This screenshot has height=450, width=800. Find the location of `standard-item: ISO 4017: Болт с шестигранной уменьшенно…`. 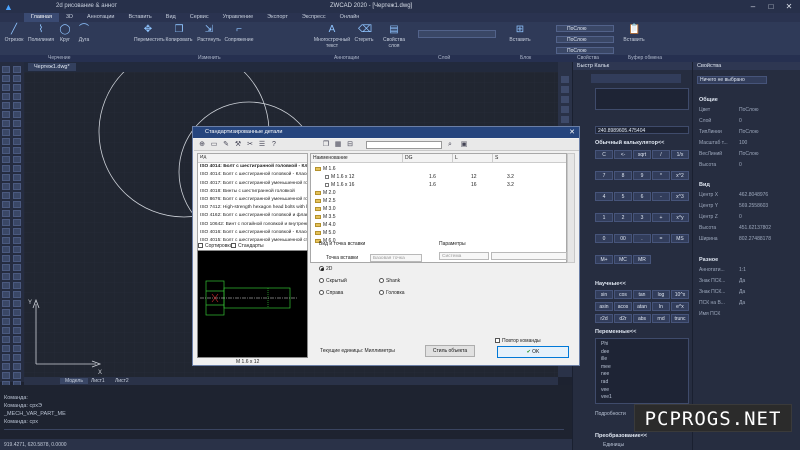

standard-item: ISO 4017: Болт с шестигранной уменьшенно… is located at coordinates (252, 184).